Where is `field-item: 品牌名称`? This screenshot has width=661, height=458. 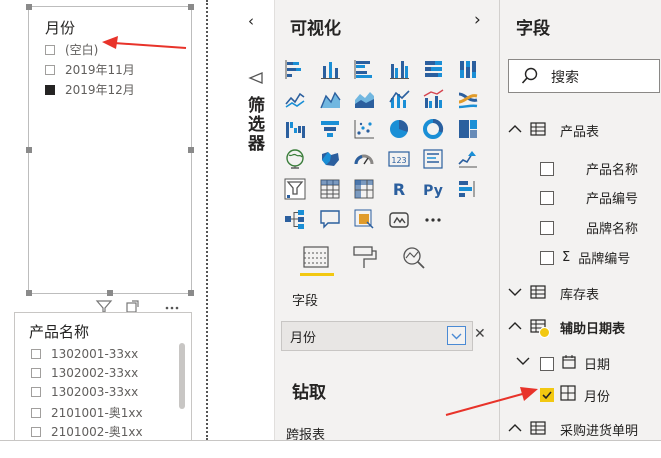 field-item: 品牌名称 is located at coordinates (589, 227).